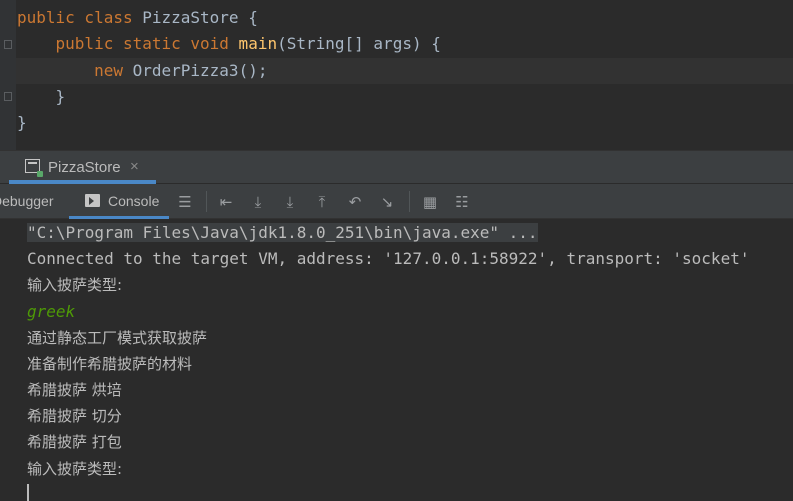 The width and height of the screenshot is (793, 501). I want to click on running-indicator-icon, so click(40, 174).